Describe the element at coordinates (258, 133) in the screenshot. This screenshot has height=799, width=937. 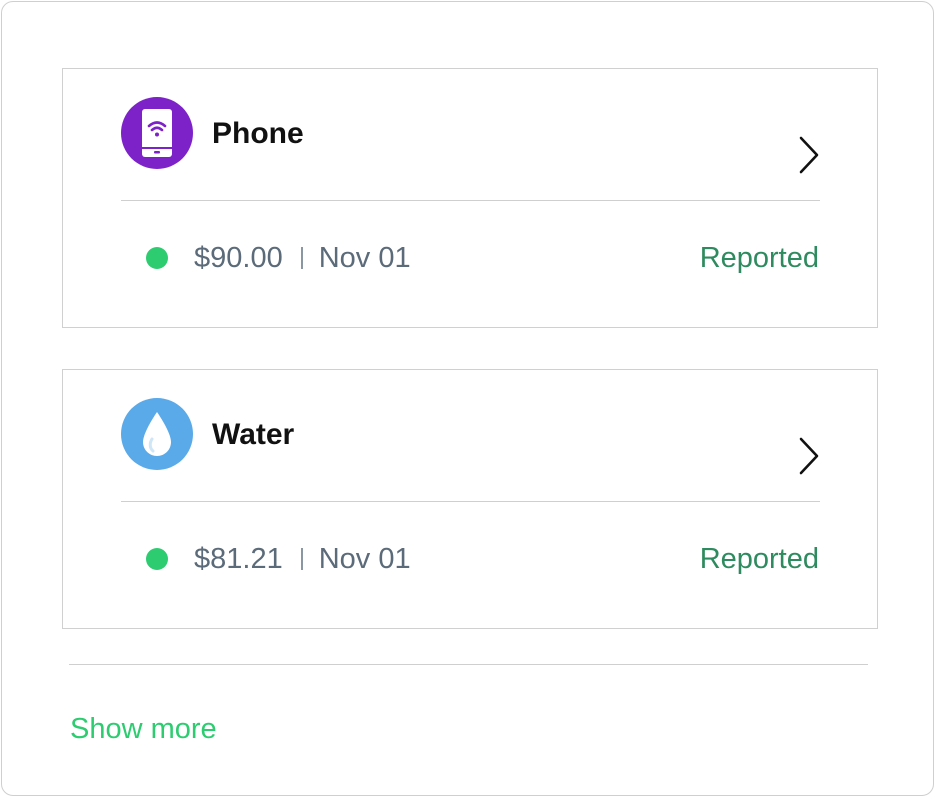
I see `bill-title: Phone` at that location.